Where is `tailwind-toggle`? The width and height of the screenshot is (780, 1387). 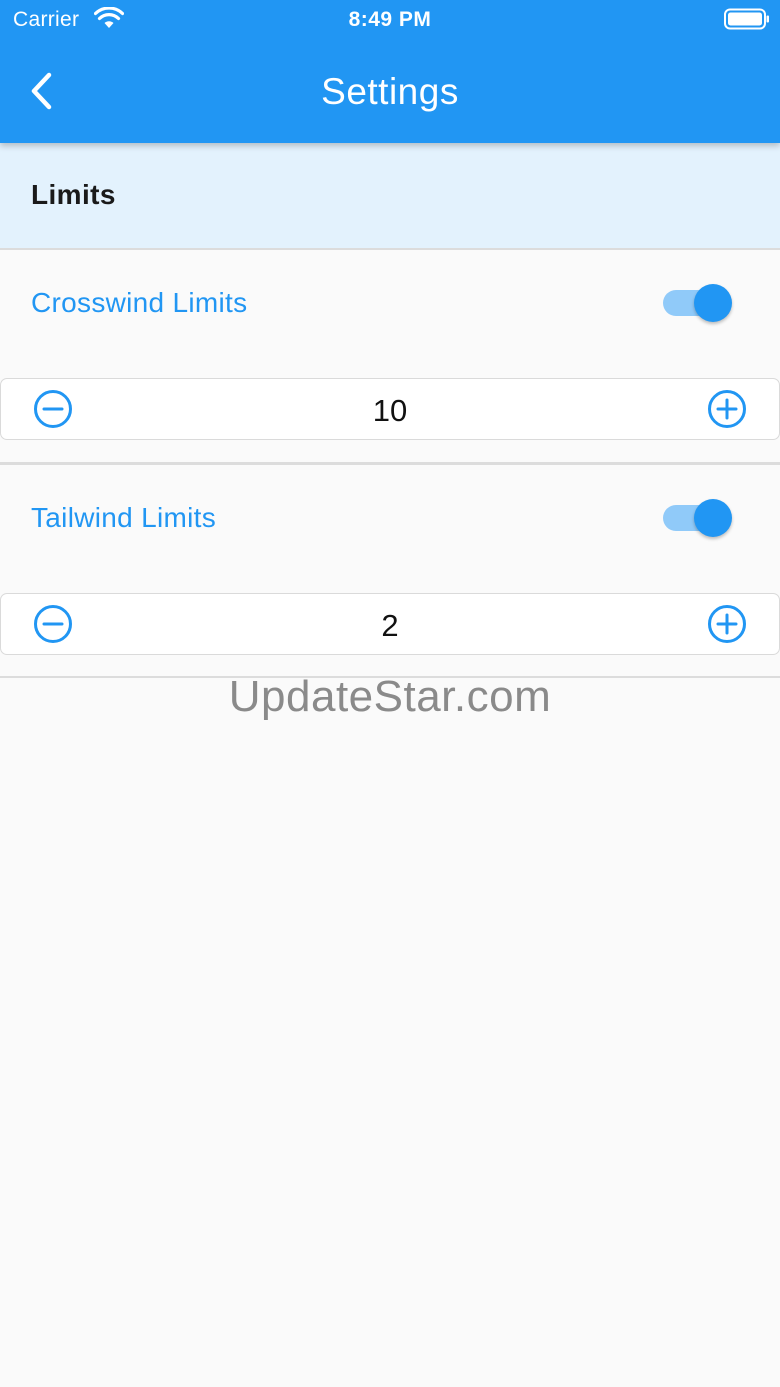 tailwind-toggle is located at coordinates (698, 518).